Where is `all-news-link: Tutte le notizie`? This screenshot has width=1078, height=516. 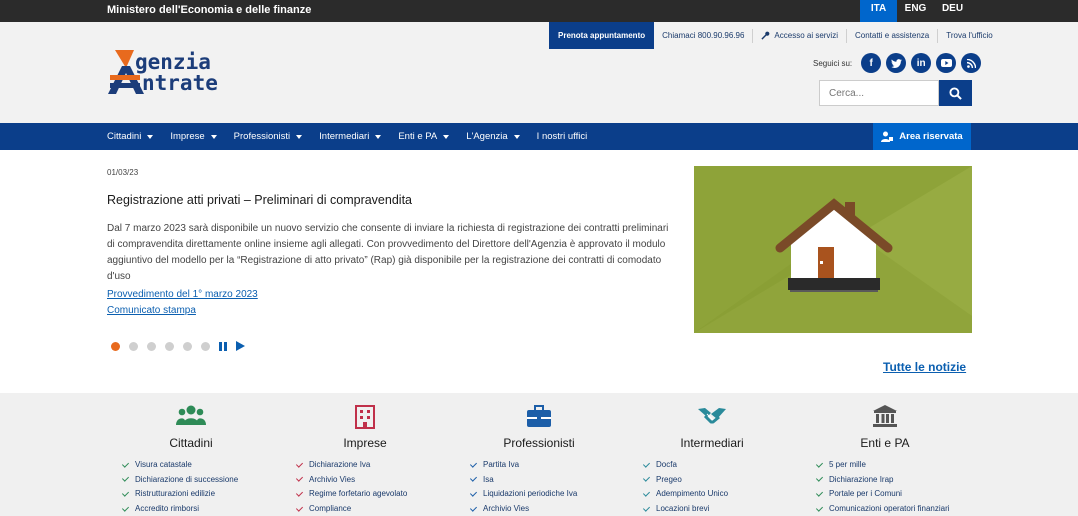
all-news-link: Tutte le notizie is located at coordinates (924, 367).